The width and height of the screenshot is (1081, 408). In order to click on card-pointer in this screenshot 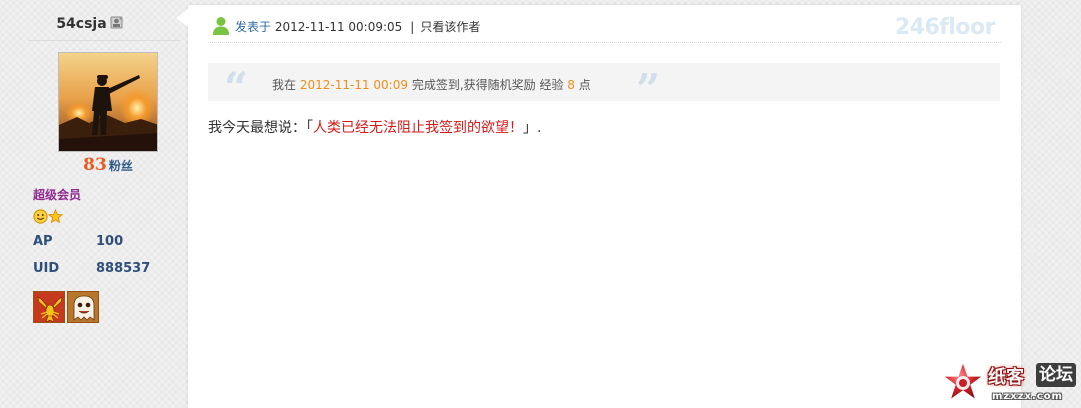, I will do `click(182, 18)`.